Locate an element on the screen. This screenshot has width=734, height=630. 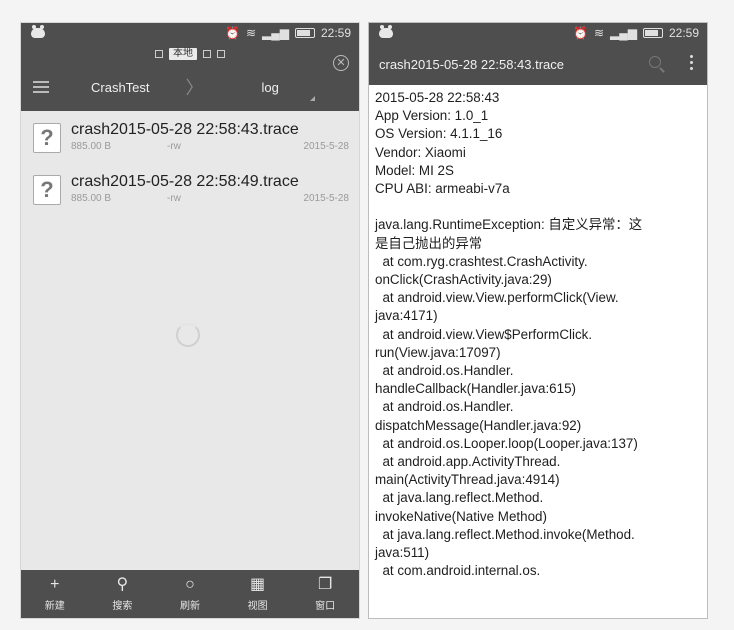
trace-line: invokeNative(Native Method) is located at coordinates (461, 516).